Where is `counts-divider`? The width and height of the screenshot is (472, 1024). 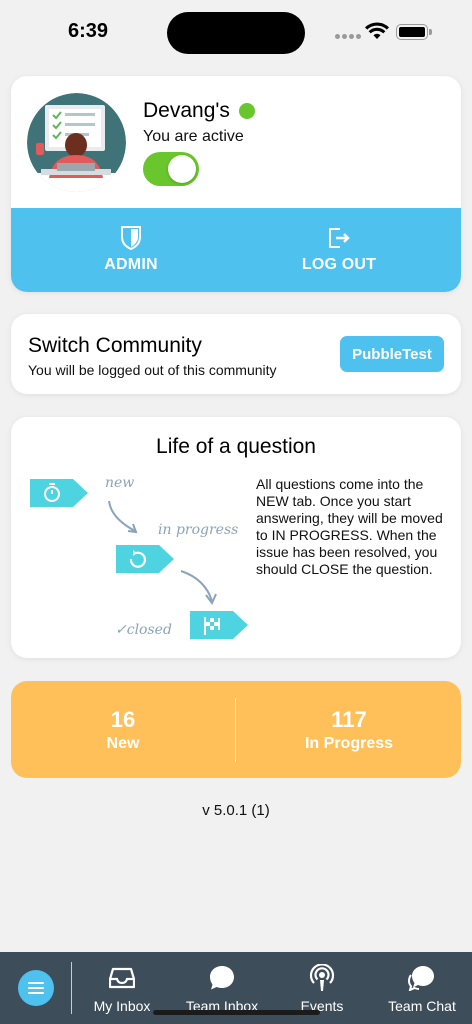
counts-divider is located at coordinates (235, 730).